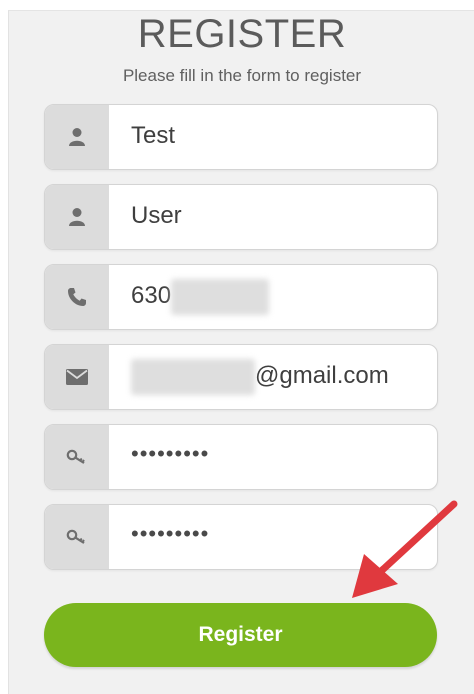 The image size is (474, 694). What do you see at coordinates (170, 533) in the screenshot?
I see `confirm-password-value: •••••••••` at bounding box center [170, 533].